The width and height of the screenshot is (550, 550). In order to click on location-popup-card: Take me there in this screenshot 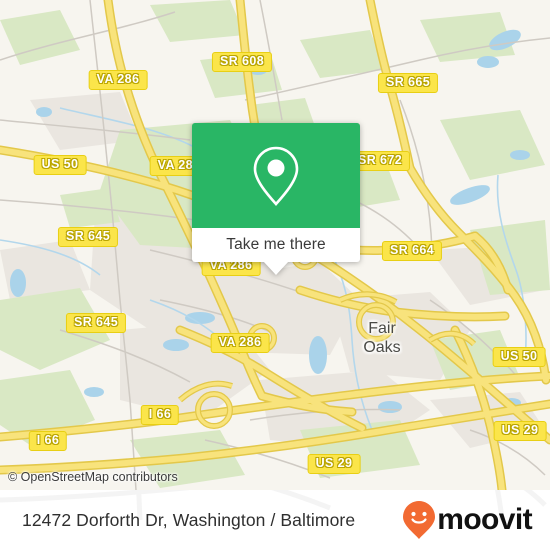, I will do `click(276, 199)`.